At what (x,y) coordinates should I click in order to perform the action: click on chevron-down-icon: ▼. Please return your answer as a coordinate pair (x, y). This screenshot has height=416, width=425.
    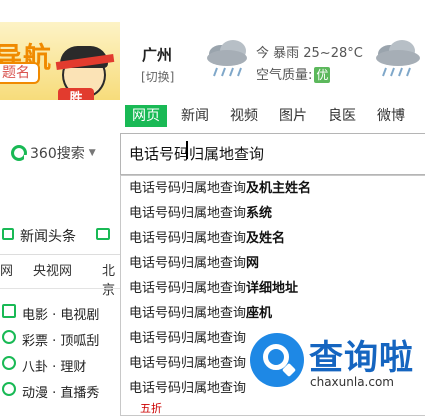
    Looking at the image, I should click on (92, 153).